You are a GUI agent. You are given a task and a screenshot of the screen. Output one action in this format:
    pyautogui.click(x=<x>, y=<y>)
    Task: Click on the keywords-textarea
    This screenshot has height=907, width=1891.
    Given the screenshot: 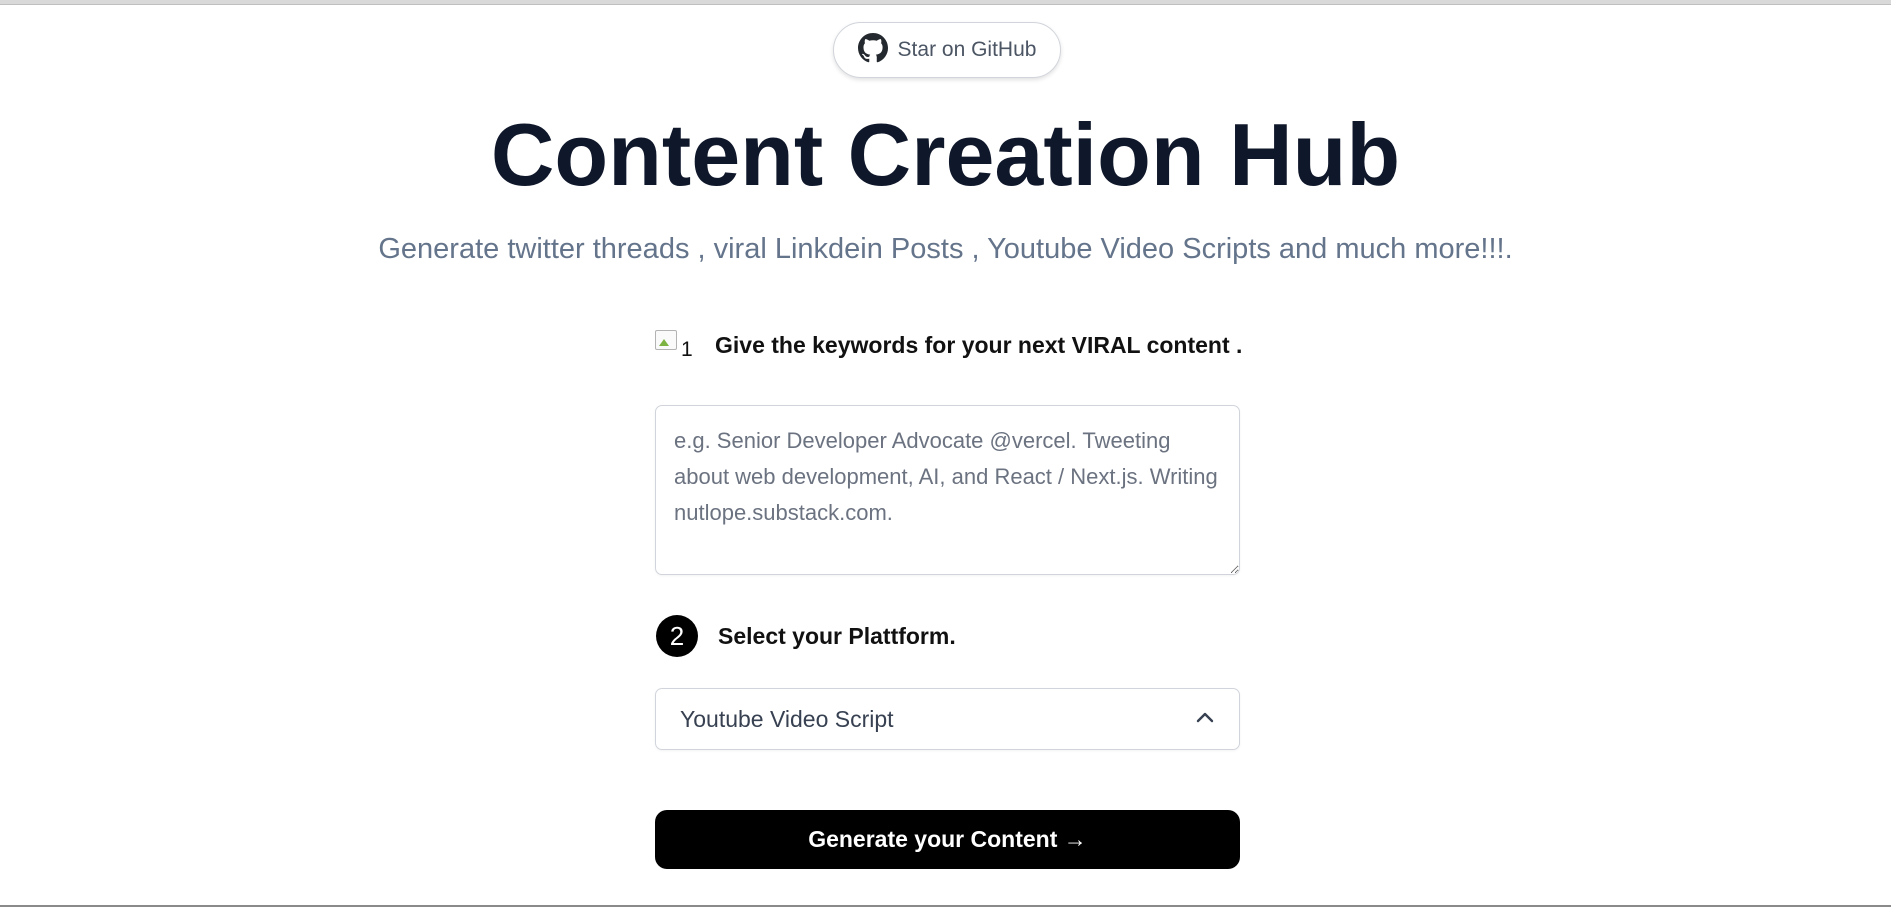 What is the action you would take?
    pyautogui.click(x=947, y=490)
    